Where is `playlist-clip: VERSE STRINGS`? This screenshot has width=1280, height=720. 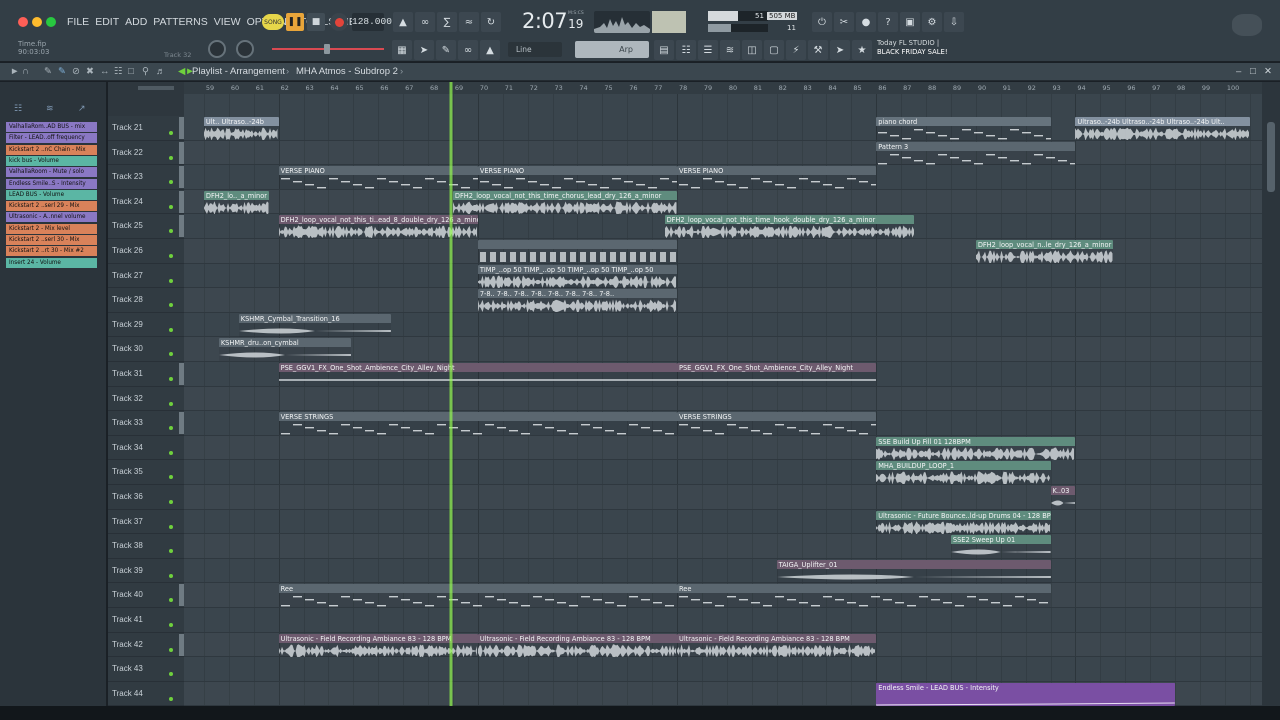 playlist-clip: VERSE STRINGS is located at coordinates (477, 424).